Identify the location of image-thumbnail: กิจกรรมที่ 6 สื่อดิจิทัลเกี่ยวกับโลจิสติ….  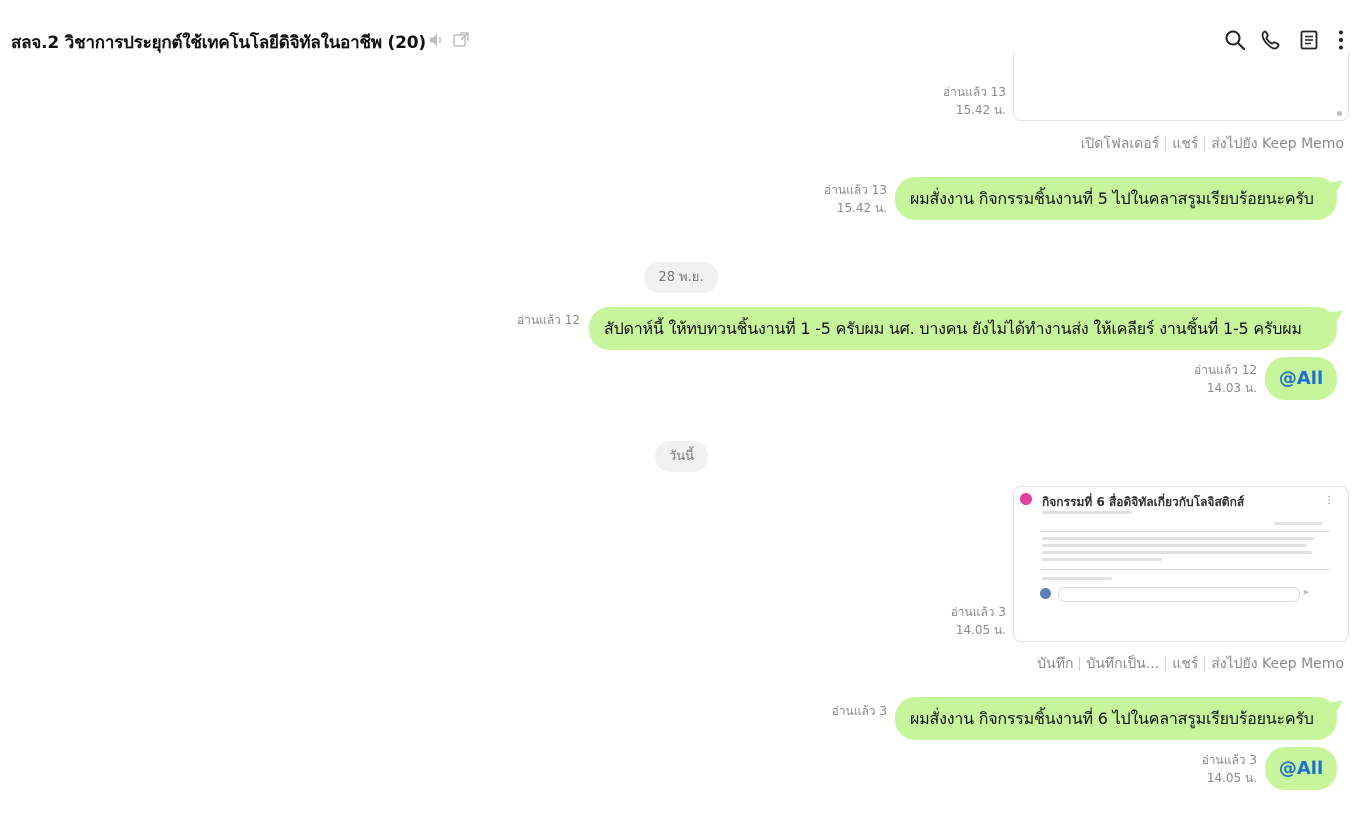
(1181, 564).